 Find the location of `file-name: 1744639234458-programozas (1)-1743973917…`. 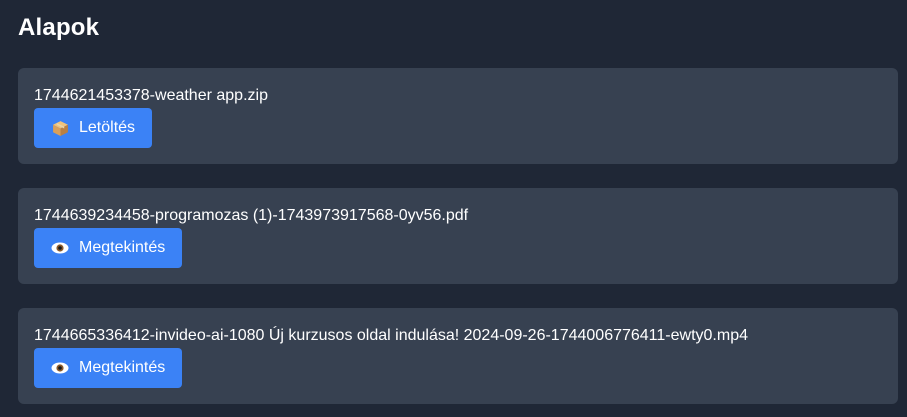

file-name: 1744639234458-programozas (1)-1743973917… is located at coordinates (251, 215).